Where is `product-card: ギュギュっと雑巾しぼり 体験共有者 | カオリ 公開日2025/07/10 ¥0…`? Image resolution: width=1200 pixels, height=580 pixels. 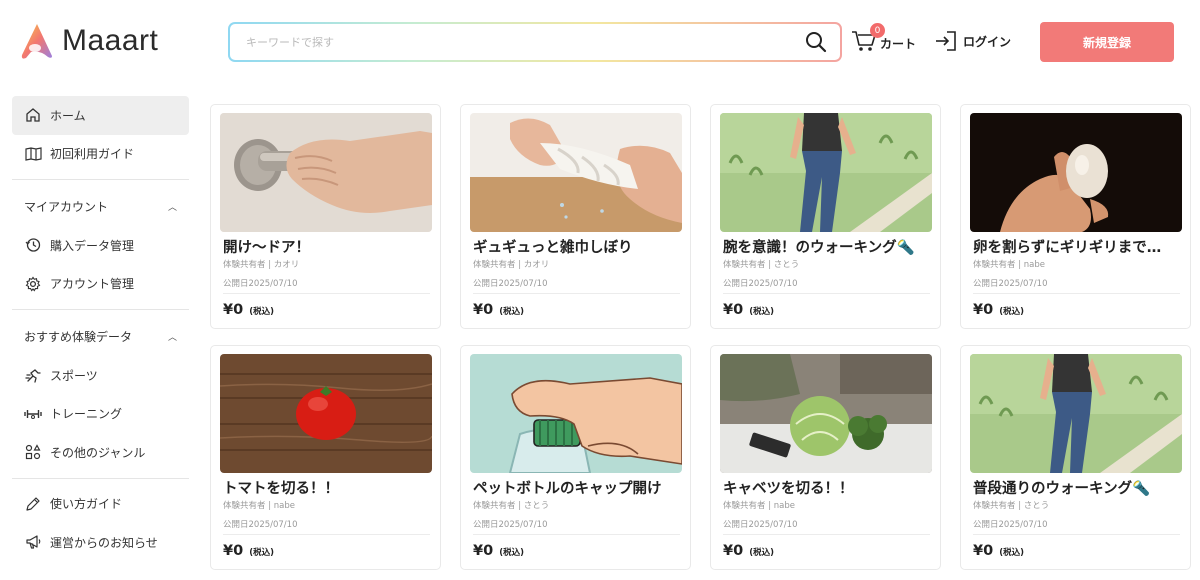
product-card: ギュギュっと雑巾しぼり 体験共有者 | カオリ 公開日2025/07/10 ¥0… is located at coordinates (575, 216).